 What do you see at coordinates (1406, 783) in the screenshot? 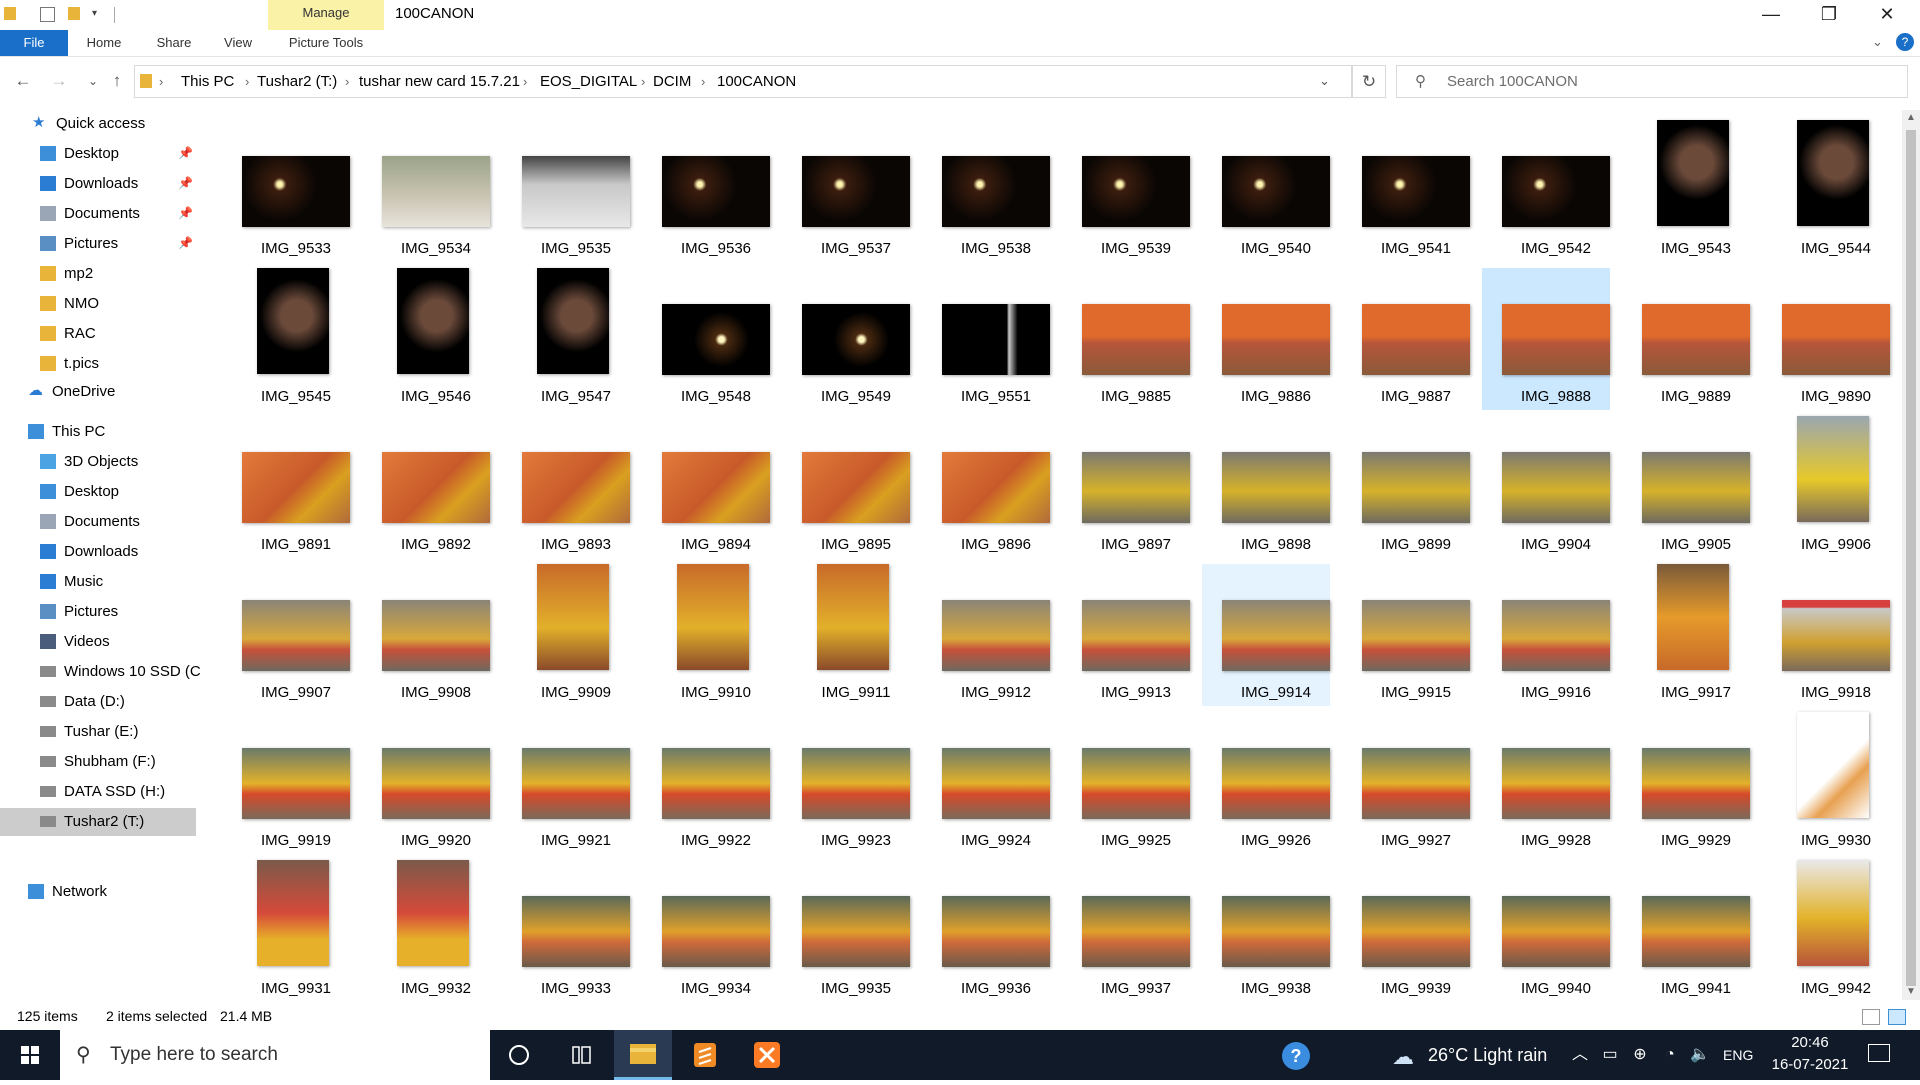
I see `file-tile: IMG_9927` at bounding box center [1406, 783].